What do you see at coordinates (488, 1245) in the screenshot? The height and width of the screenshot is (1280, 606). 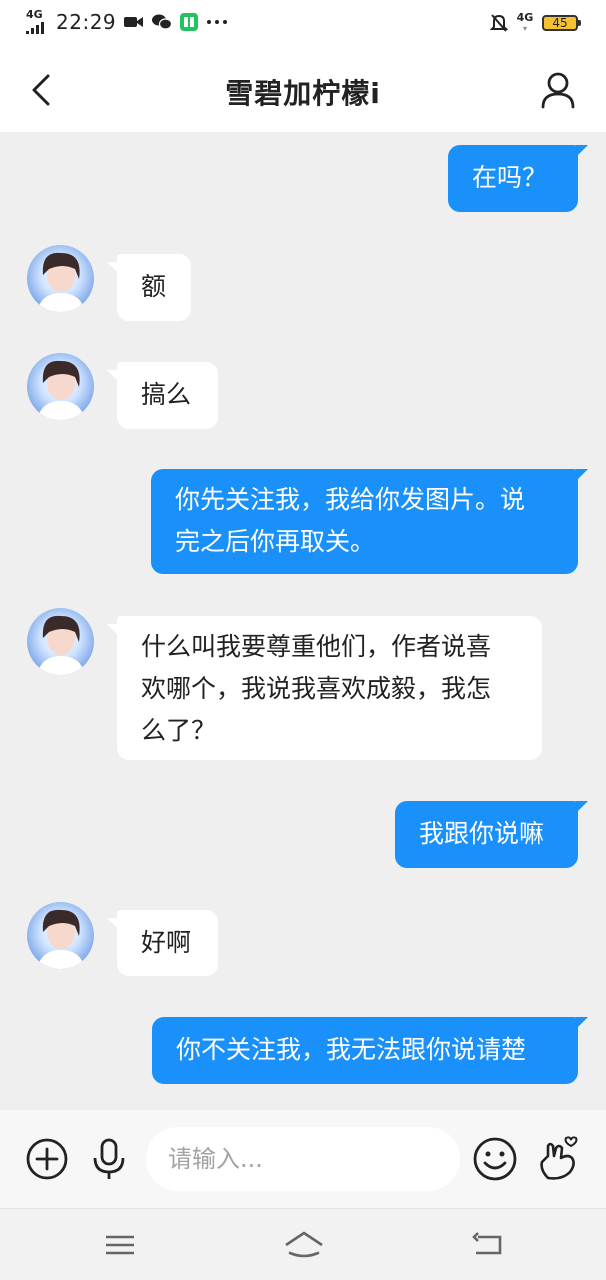 I see `back-icon` at bounding box center [488, 1245].